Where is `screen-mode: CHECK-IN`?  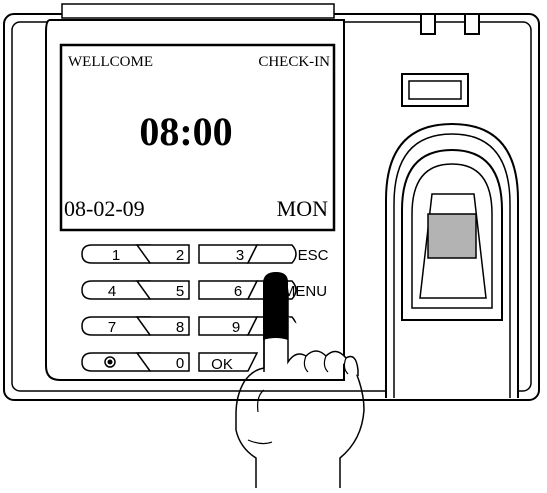 screen-mode: CHECK-IN is located at coordinates (294, 62).